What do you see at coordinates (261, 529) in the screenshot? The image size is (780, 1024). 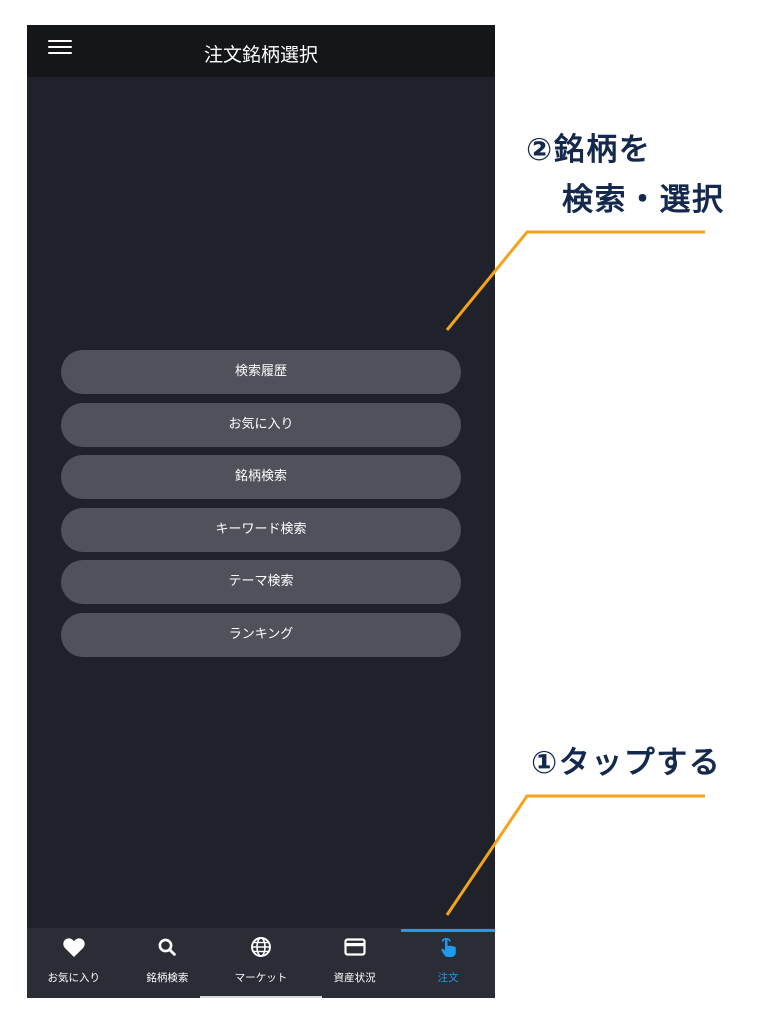 I see `keyword-search-button: キーワード検索` at bounding box center [261, 529].